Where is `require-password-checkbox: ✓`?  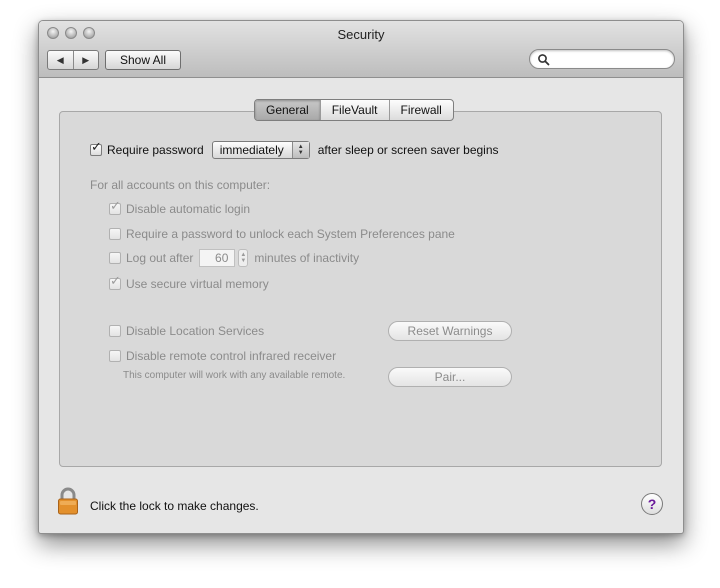 require-password-checkbox: ✓ is located at coordinates (96, 148).